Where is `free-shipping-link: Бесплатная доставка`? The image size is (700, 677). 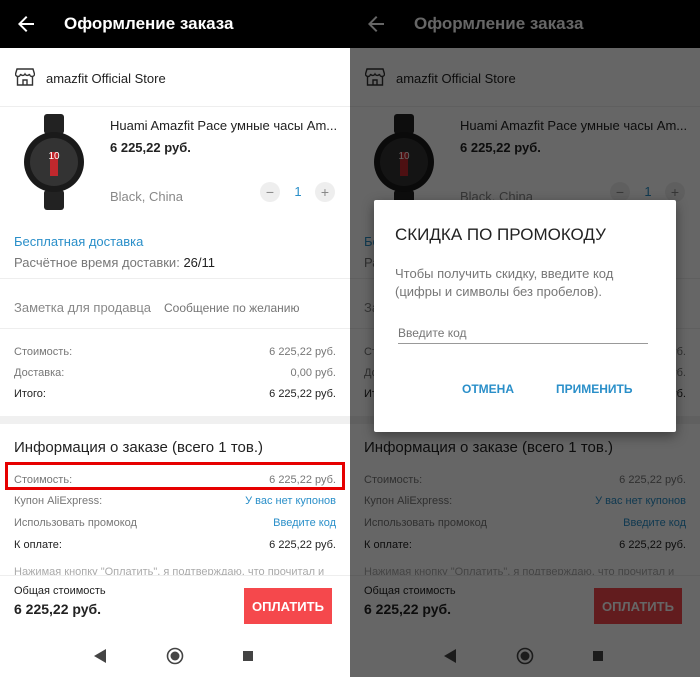 free-shipping-link: Бесплатная доставка is located at coordinates (78, 241).